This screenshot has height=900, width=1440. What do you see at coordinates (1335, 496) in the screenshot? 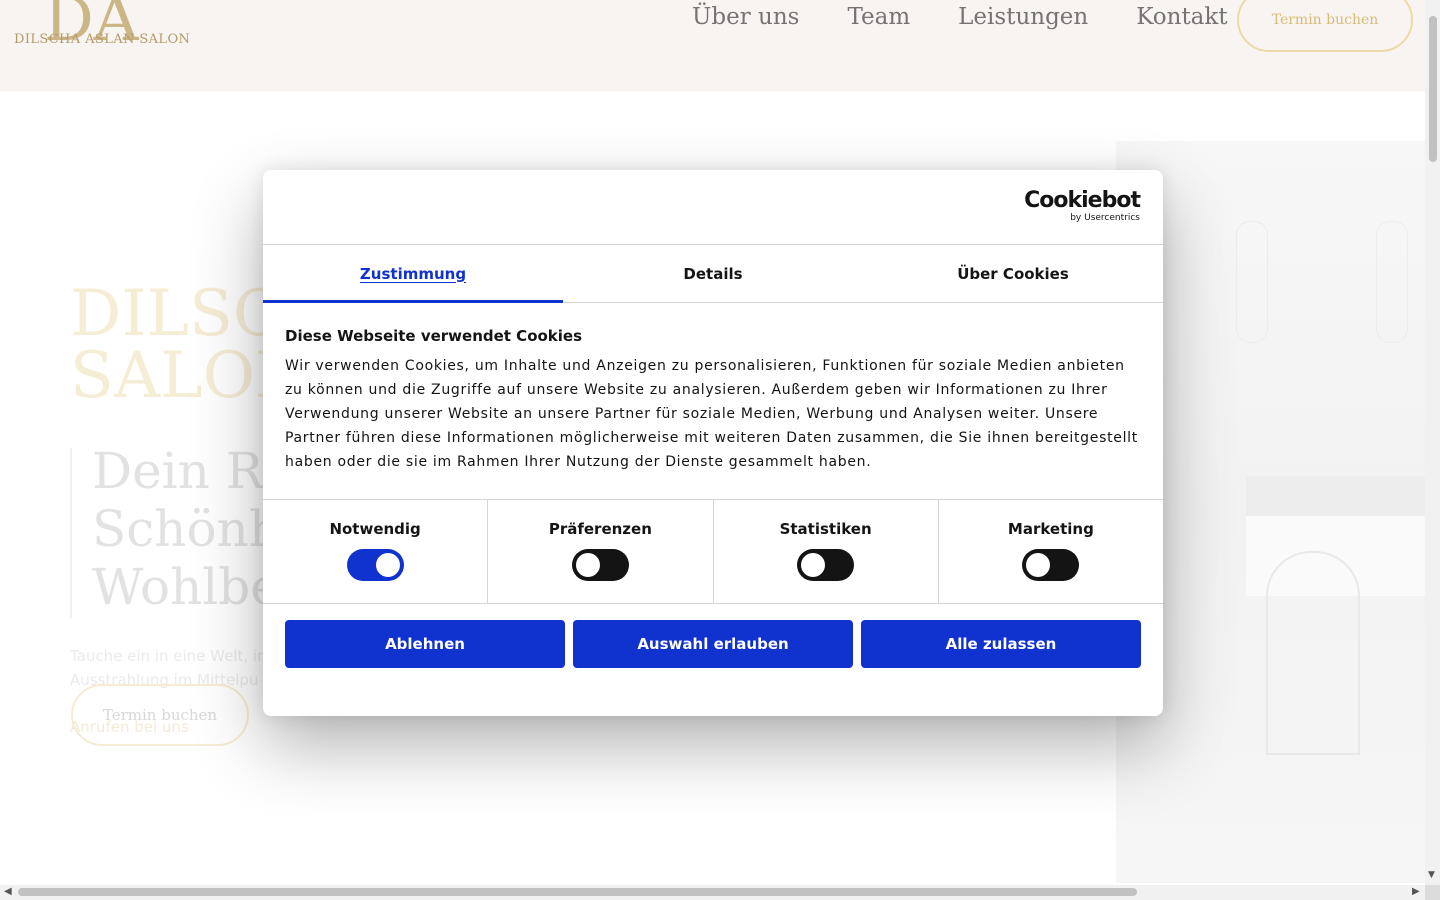
I see `photo-shelf` at bounding box center [1335, 496].